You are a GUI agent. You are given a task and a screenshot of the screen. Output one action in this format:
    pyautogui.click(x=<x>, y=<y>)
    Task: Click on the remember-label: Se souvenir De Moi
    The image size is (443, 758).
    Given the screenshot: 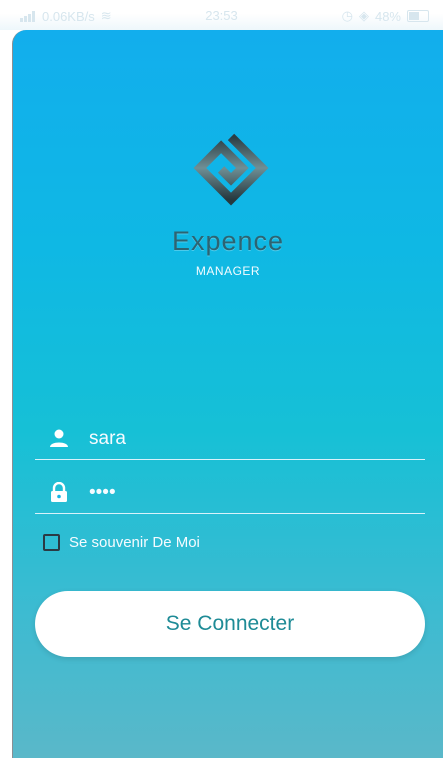 What is the action you would take?
    pyautogui.click(x=134, y=542)
    